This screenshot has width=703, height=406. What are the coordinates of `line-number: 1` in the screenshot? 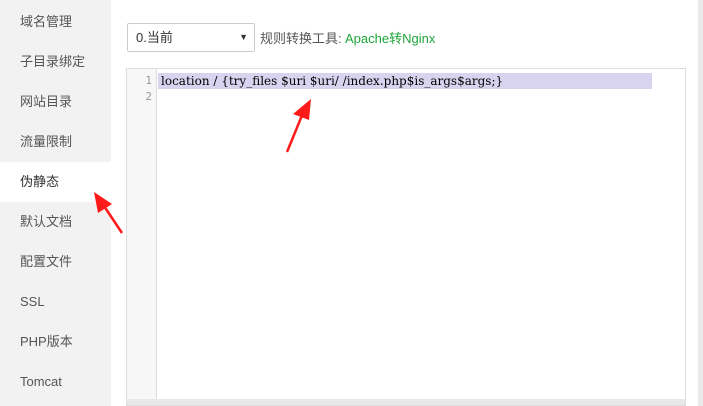 It's located at (148, 80).